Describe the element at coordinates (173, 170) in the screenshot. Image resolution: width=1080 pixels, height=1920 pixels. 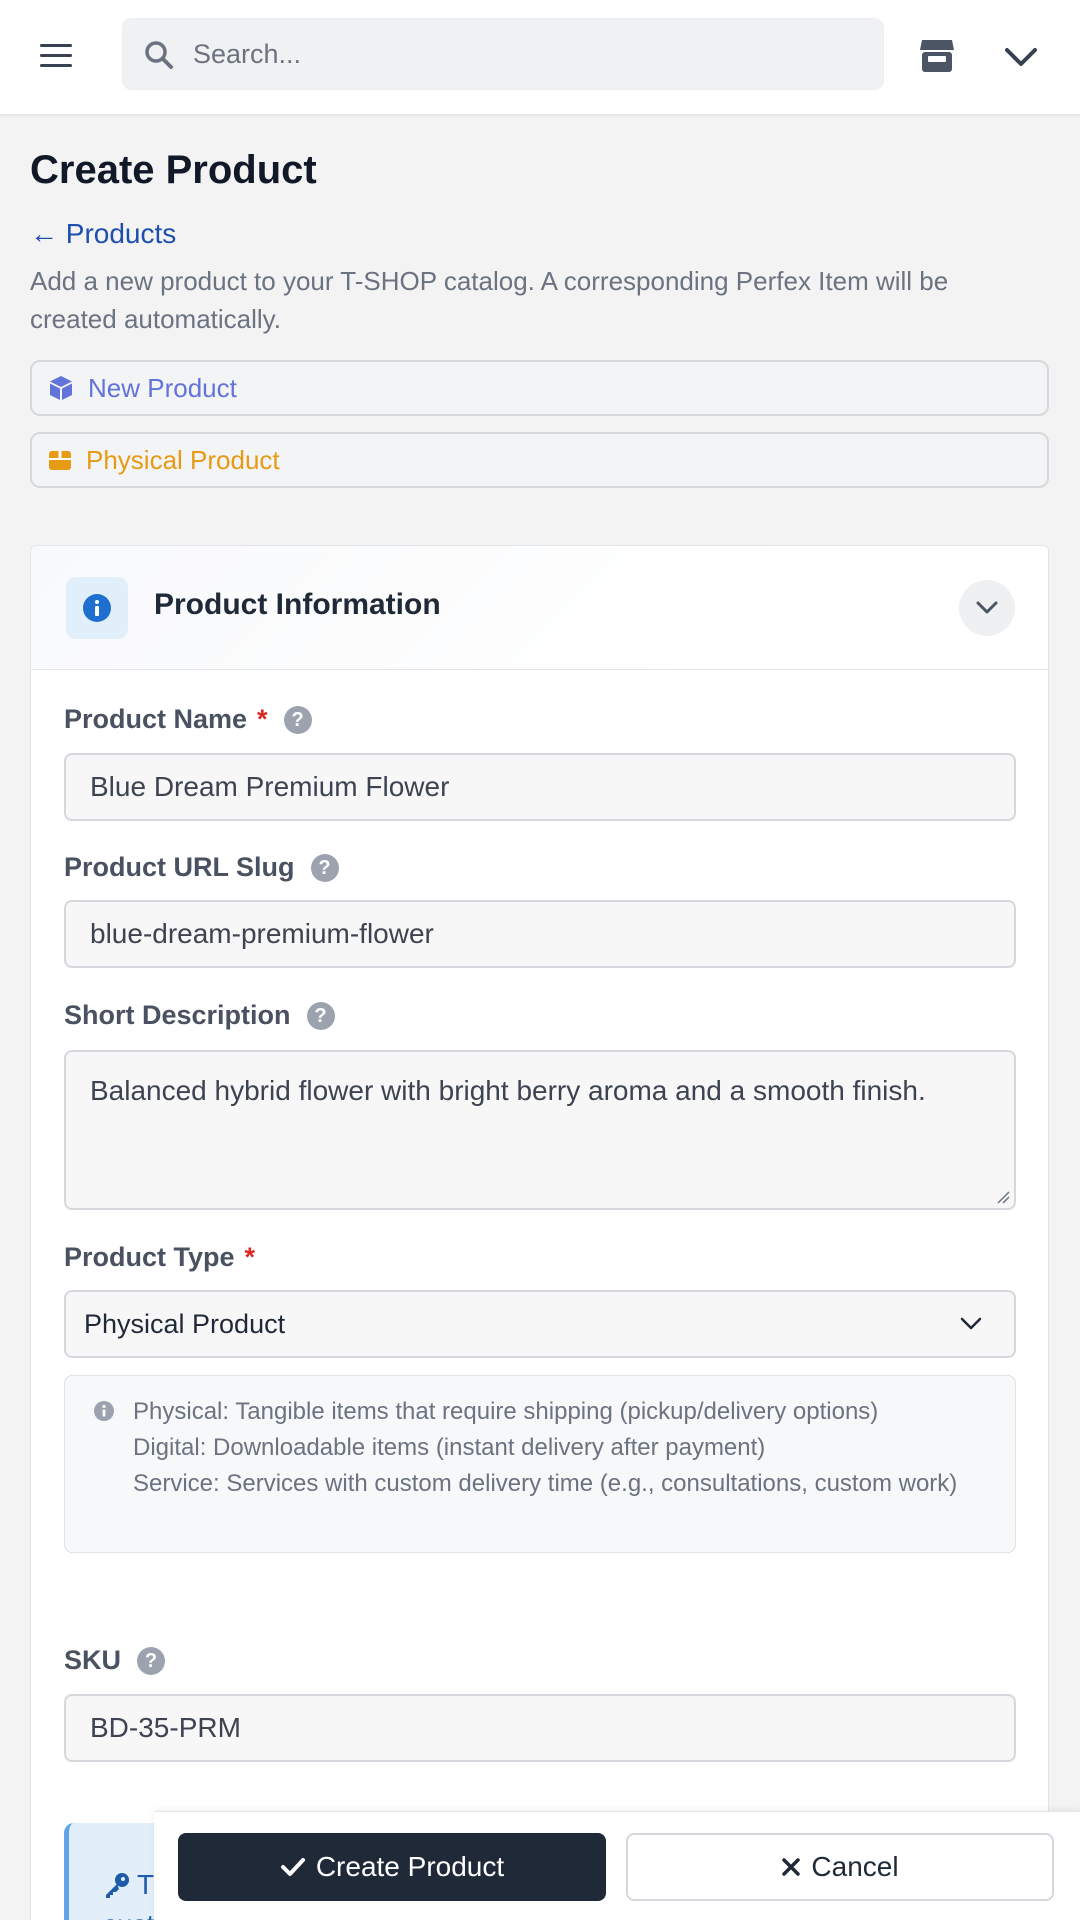
I see `page-title: Create Product` at that location.